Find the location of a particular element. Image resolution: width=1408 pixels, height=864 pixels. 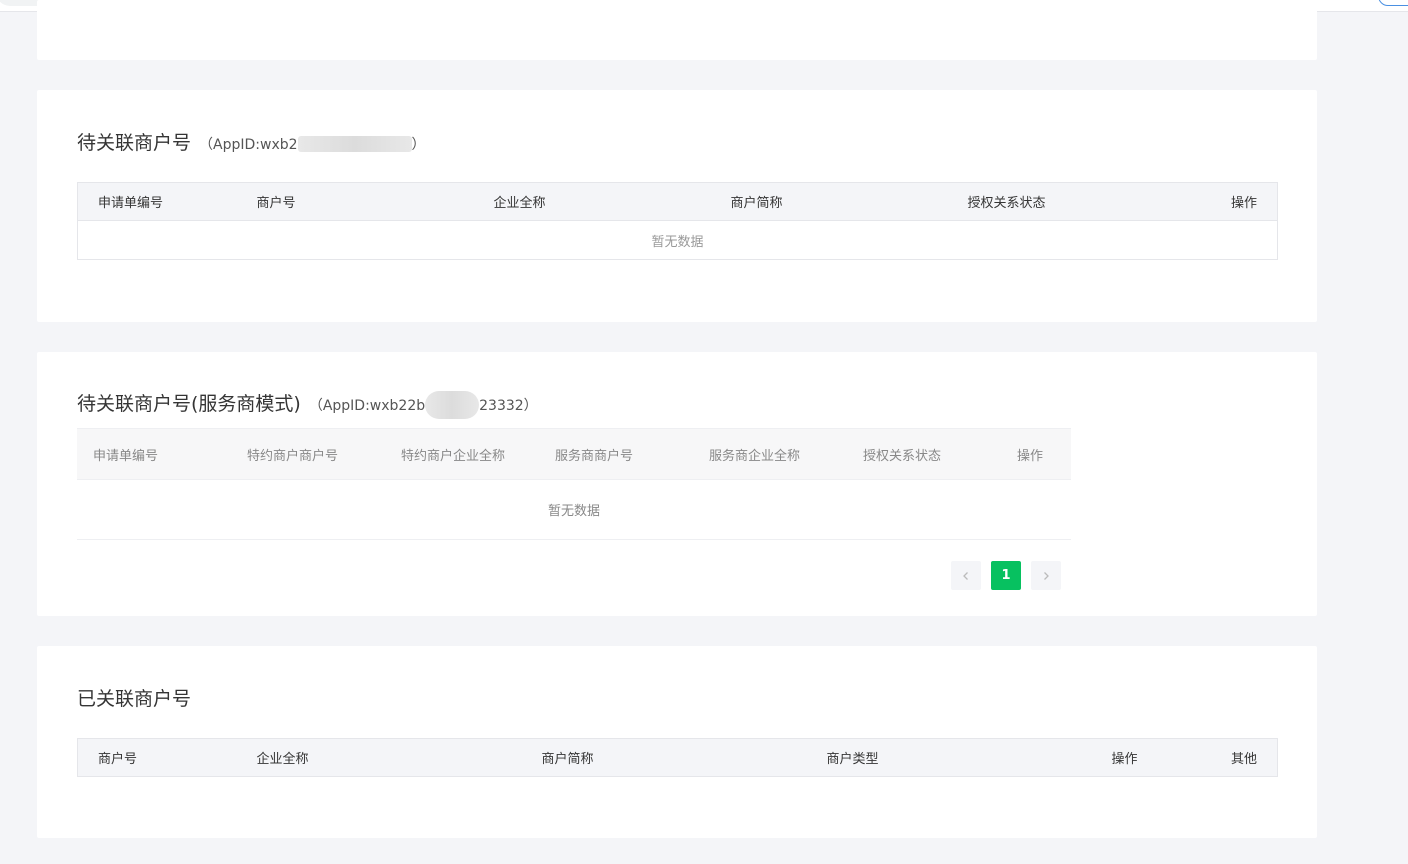

provider-mode-title: 待关联商户号(服务商模式) is located at coordinates (189, 404).